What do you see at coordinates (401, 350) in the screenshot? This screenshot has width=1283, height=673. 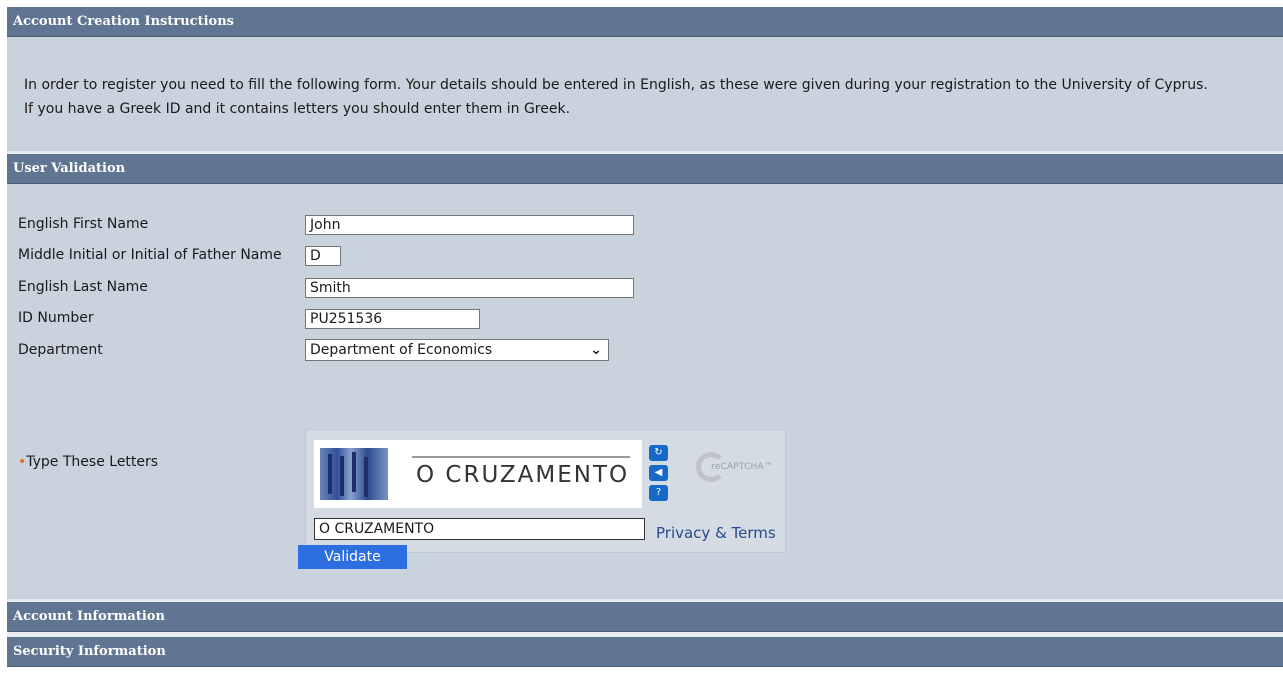 I see `department-selected-value: Department of Economics` at bounding box center [401, 350].